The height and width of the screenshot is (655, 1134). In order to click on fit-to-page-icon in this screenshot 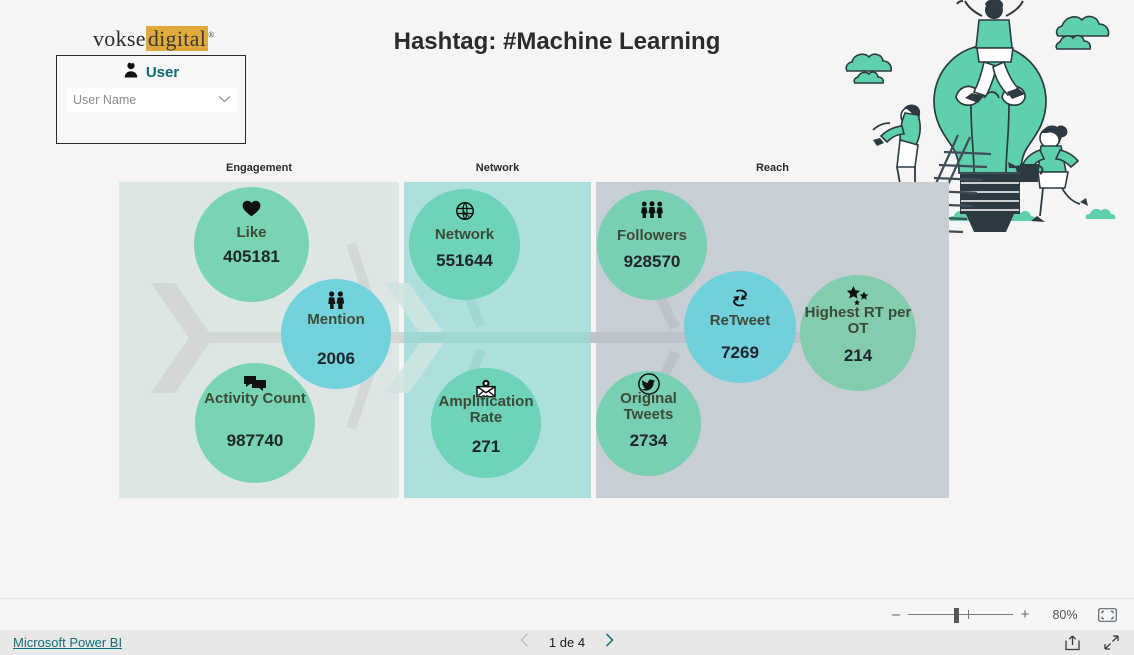, I will do `click(1107, 615)`.